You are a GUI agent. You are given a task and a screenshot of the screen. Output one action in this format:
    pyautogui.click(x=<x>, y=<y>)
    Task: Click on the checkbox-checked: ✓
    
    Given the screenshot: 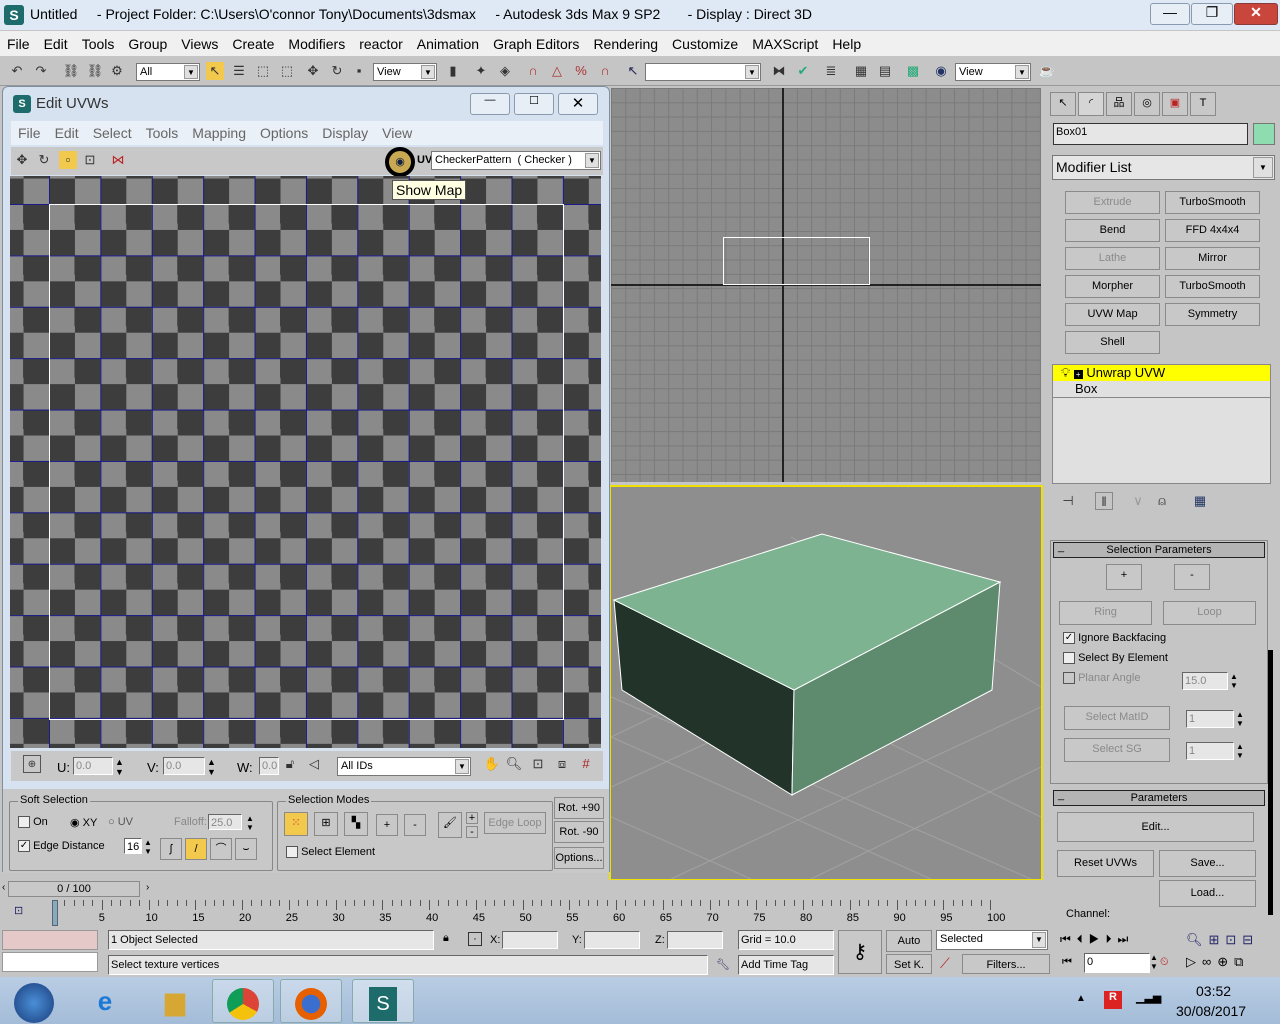 What is the action you would take?
    pyautogui.click(x=24, y=846)
    